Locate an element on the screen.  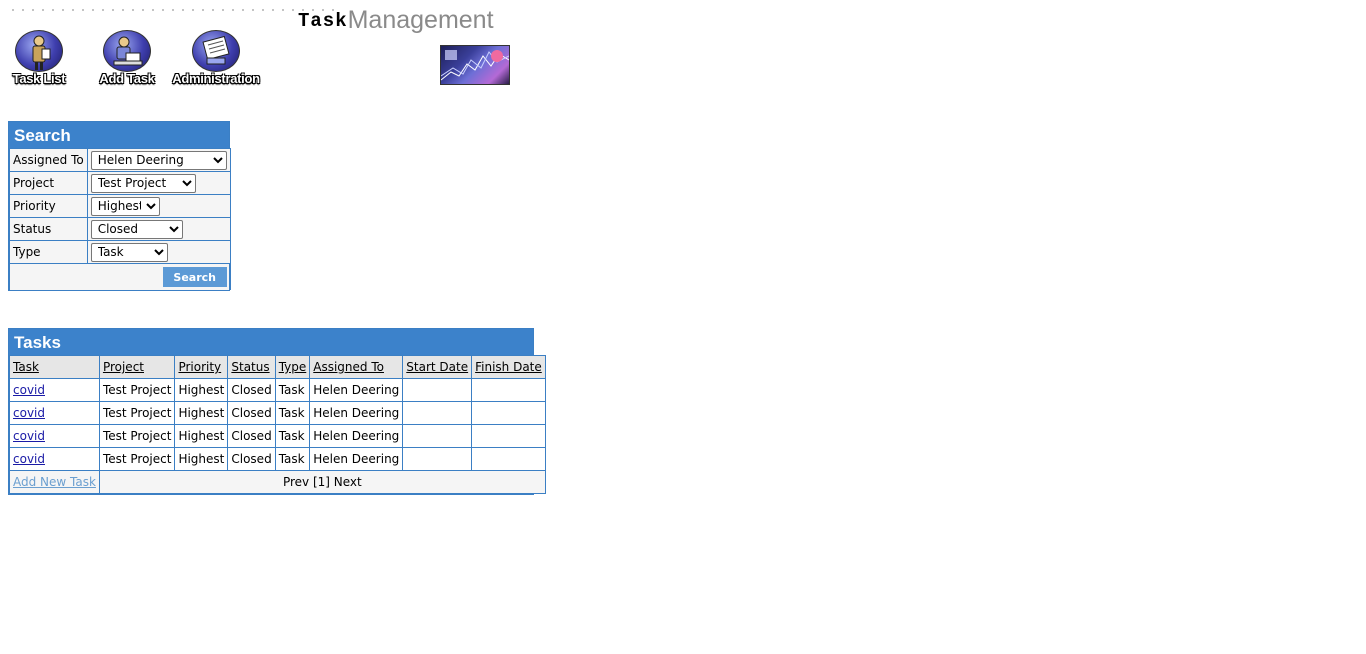
administration-icon is located at coordinates (216, 51).